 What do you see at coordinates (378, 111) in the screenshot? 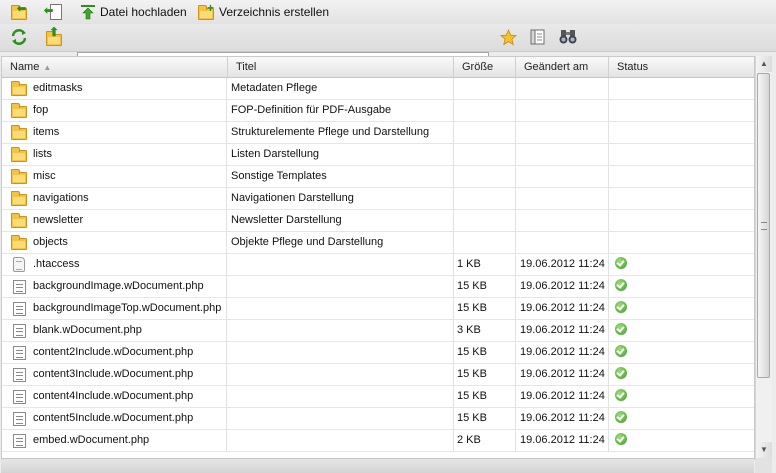
I see `table-row: fop FOP-Definition für PDF-Ausgabe` at bounding box center [378, 111].